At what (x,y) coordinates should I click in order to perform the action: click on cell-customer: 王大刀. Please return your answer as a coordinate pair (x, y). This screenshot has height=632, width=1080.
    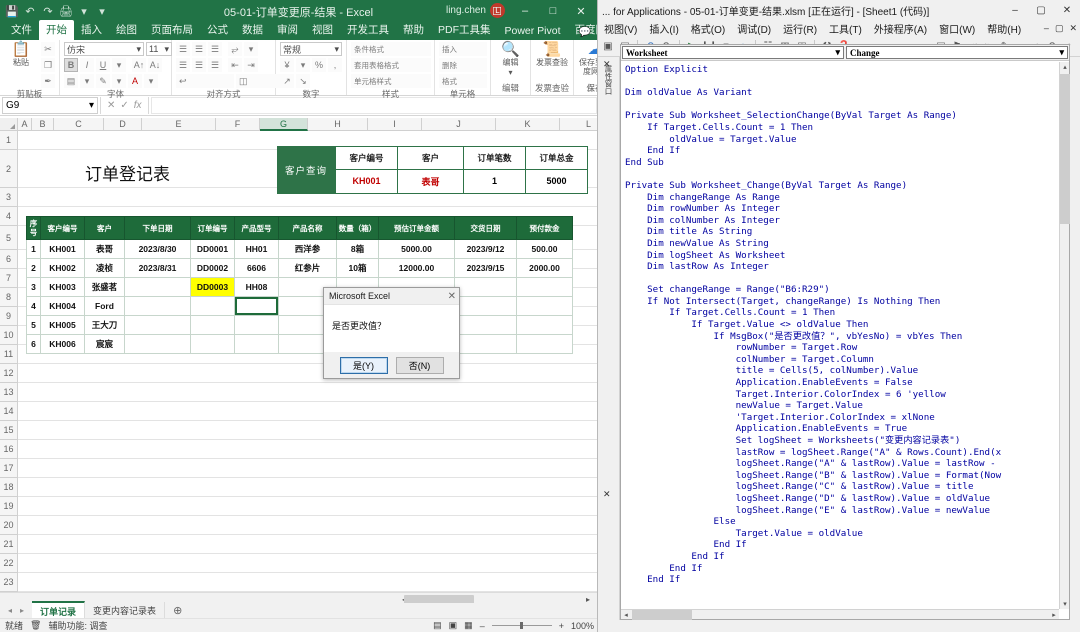
    Looking at the image, I should click on (104, 325).